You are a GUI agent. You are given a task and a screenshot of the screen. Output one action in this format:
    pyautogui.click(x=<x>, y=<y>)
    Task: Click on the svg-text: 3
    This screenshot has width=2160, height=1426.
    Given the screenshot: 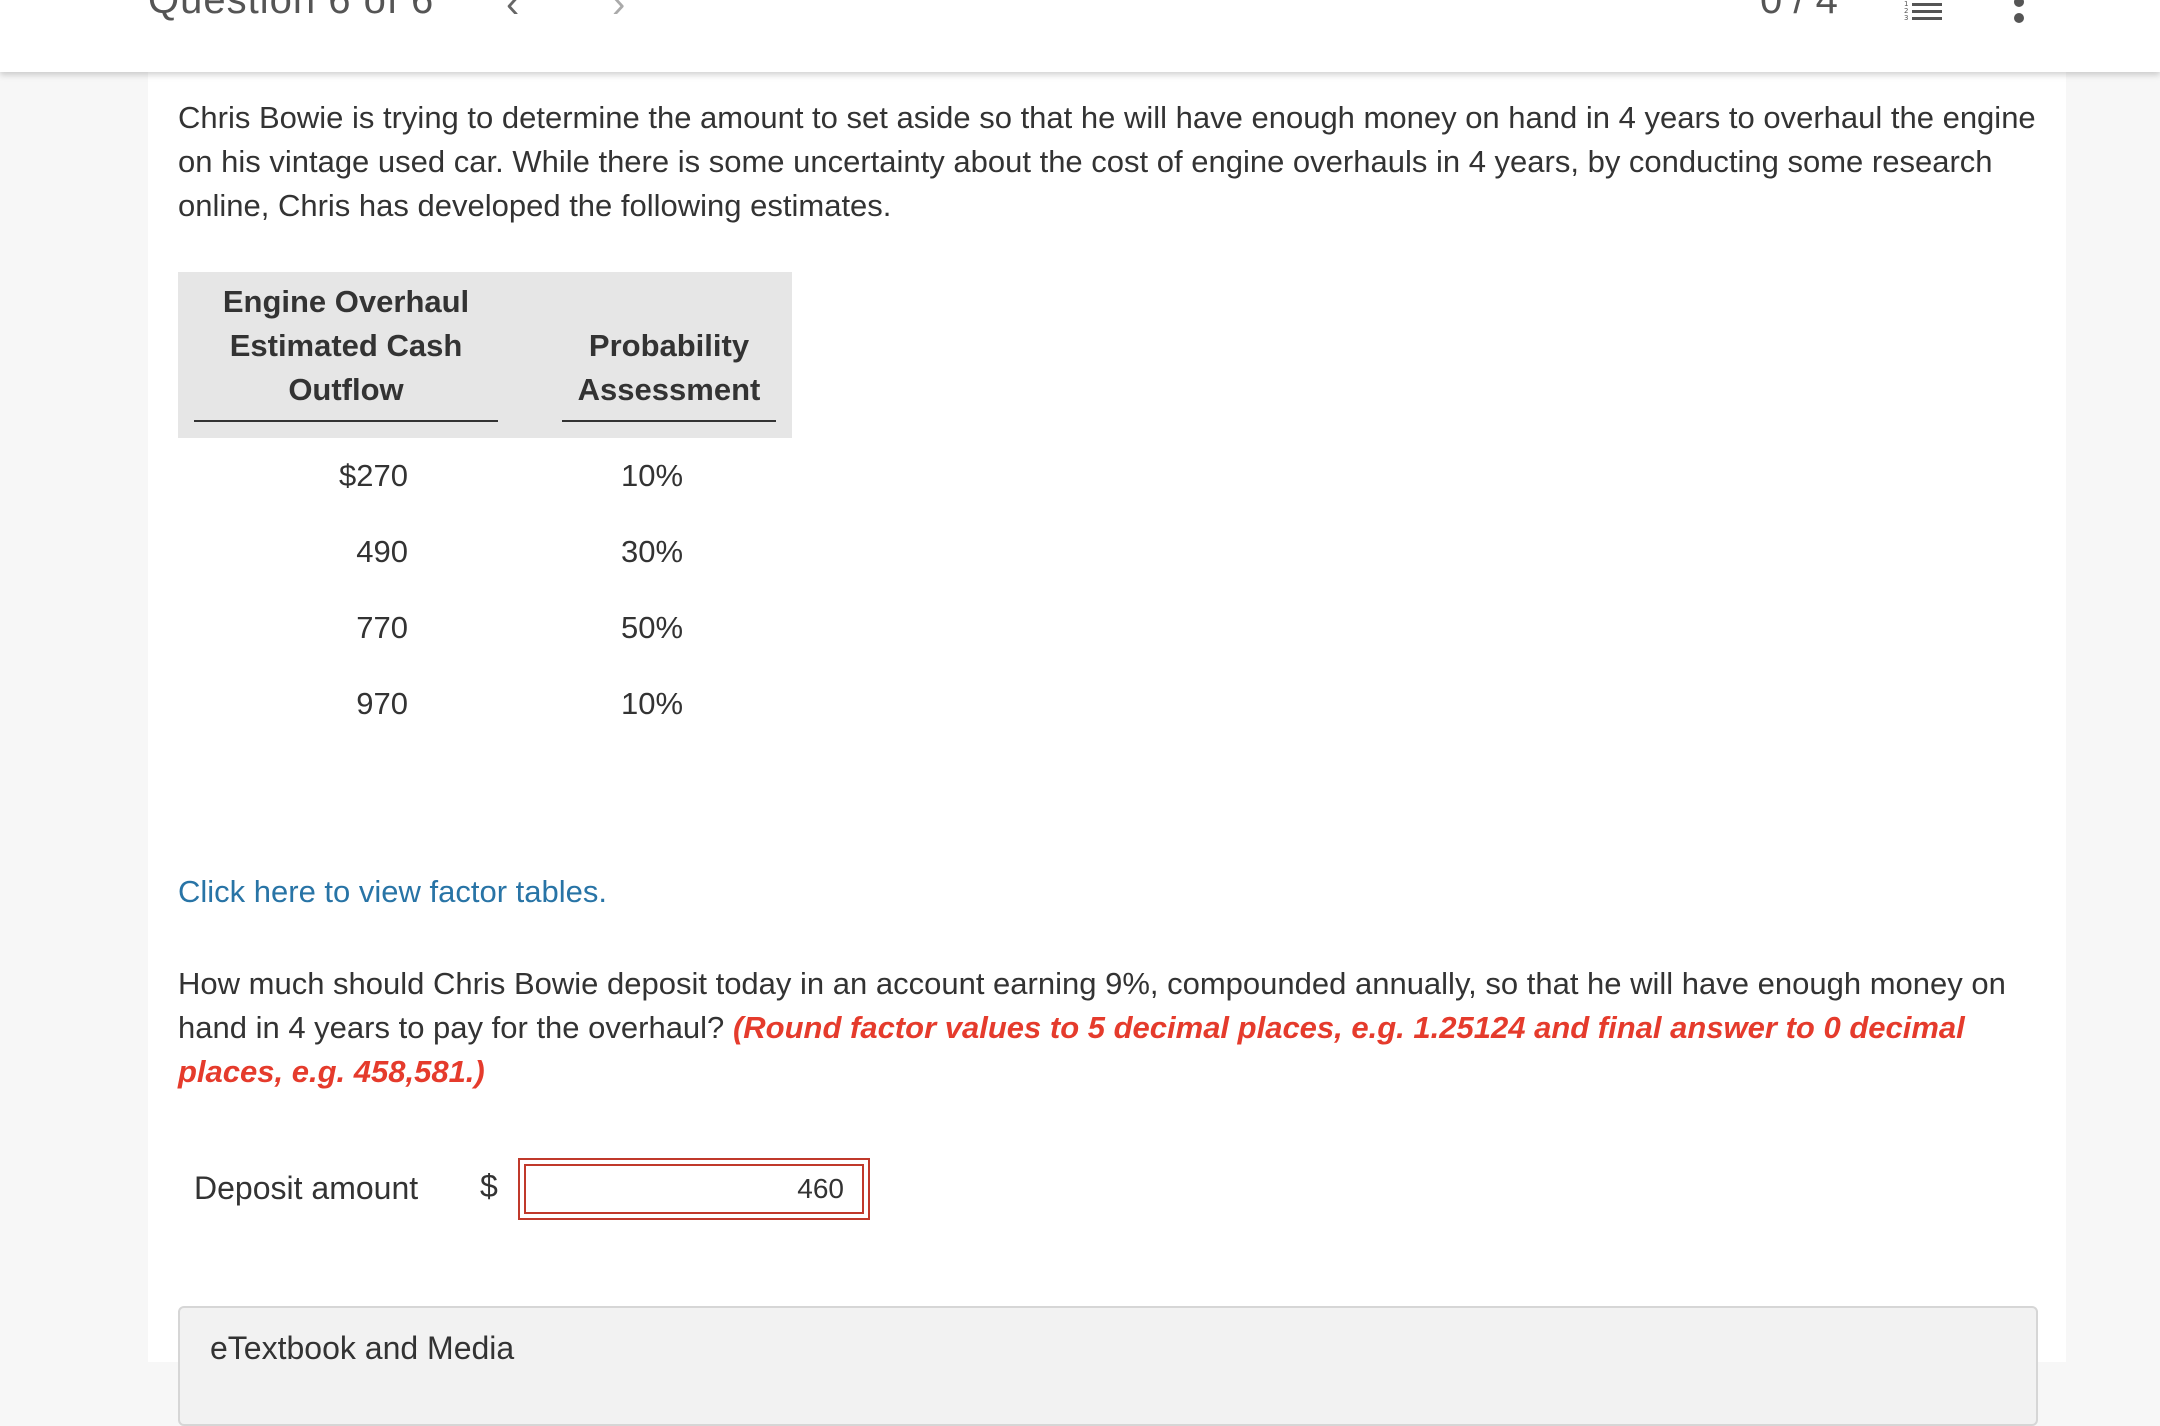 What is the action you would take?
    pyautogui.click(x=1906, y=18)
    